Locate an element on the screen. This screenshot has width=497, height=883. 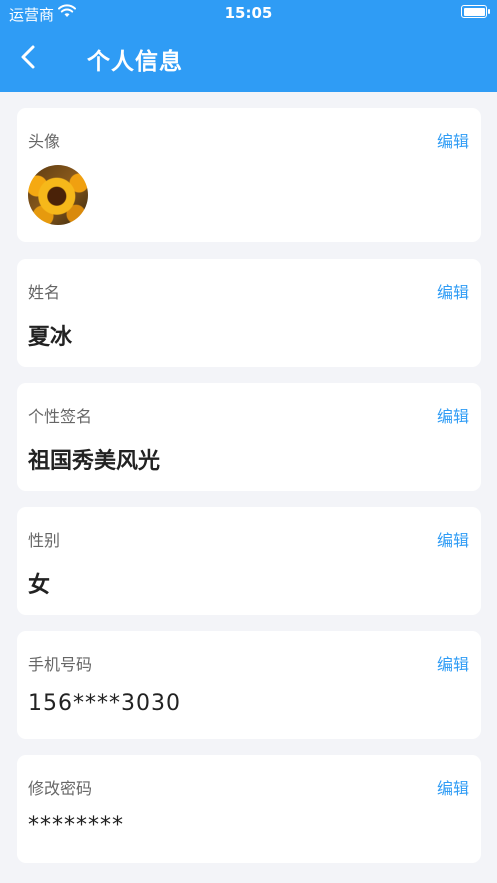
phone-card: 手机号码 编辑 156****3030 is located at coordinates (249, 685).